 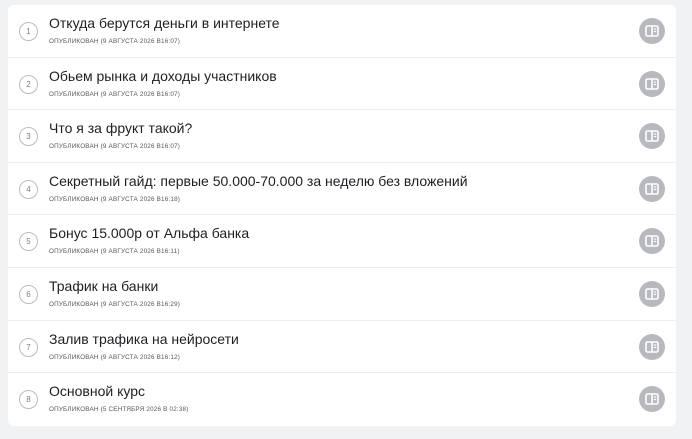 I want to click on lesson-number: 2, so click(x=28, y=84).